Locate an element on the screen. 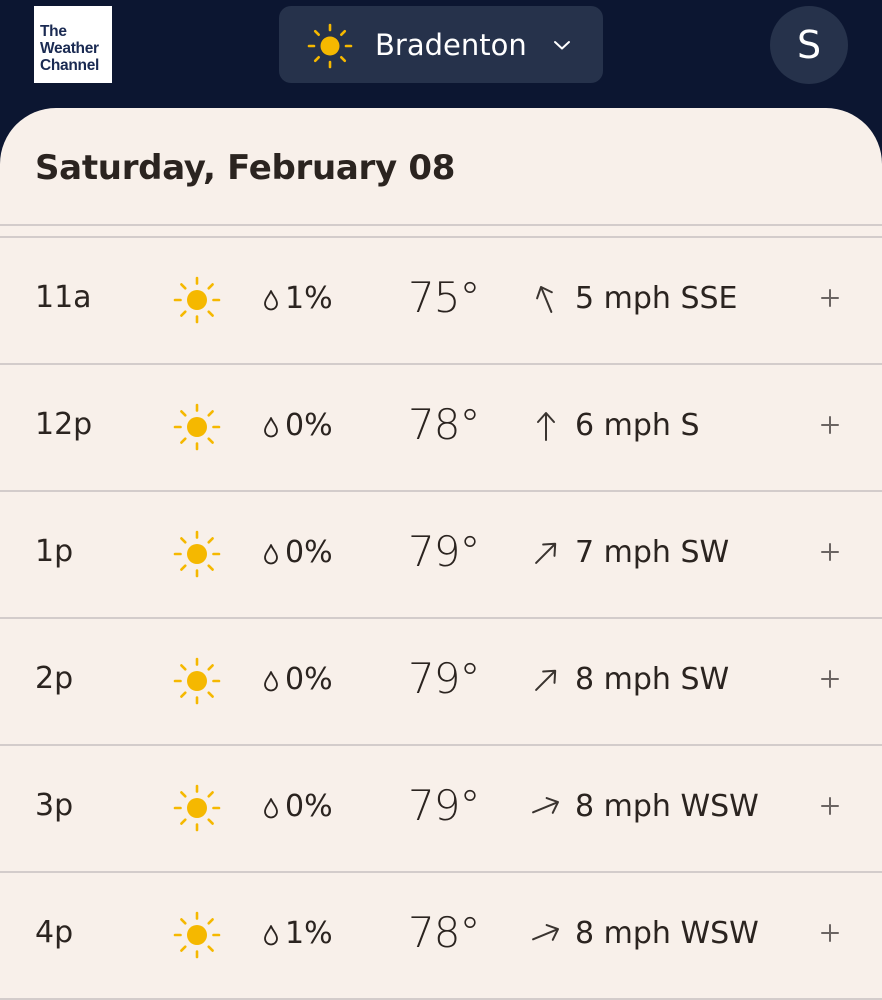 The height and width of the screenshot is (1000, 882). hour-label: 1p is located at coordinates (54, 551).